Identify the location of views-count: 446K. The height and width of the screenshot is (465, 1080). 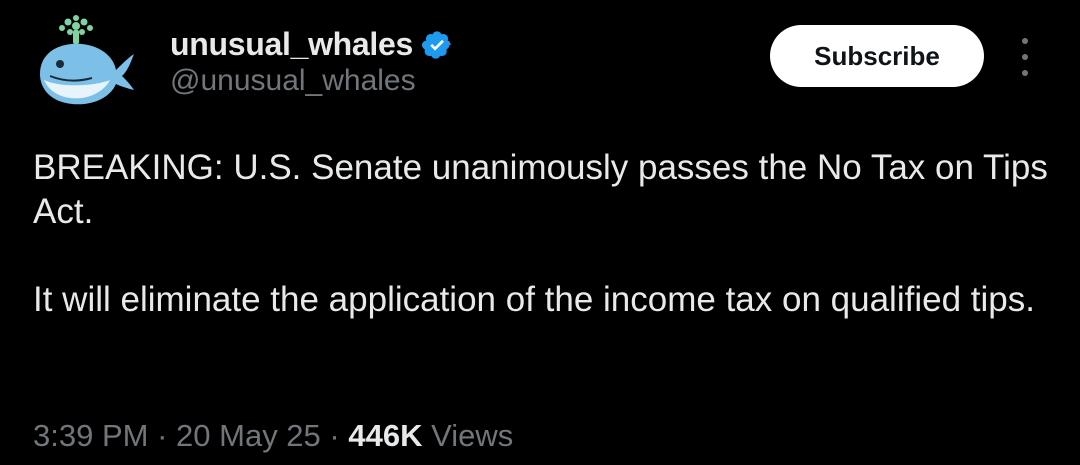
(385, 435).